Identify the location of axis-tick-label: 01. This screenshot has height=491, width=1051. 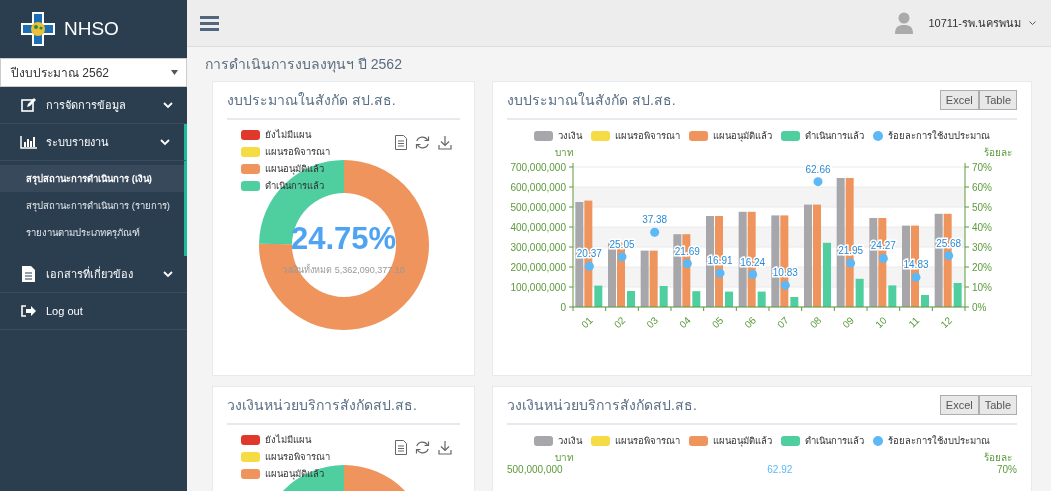
(587, 322).